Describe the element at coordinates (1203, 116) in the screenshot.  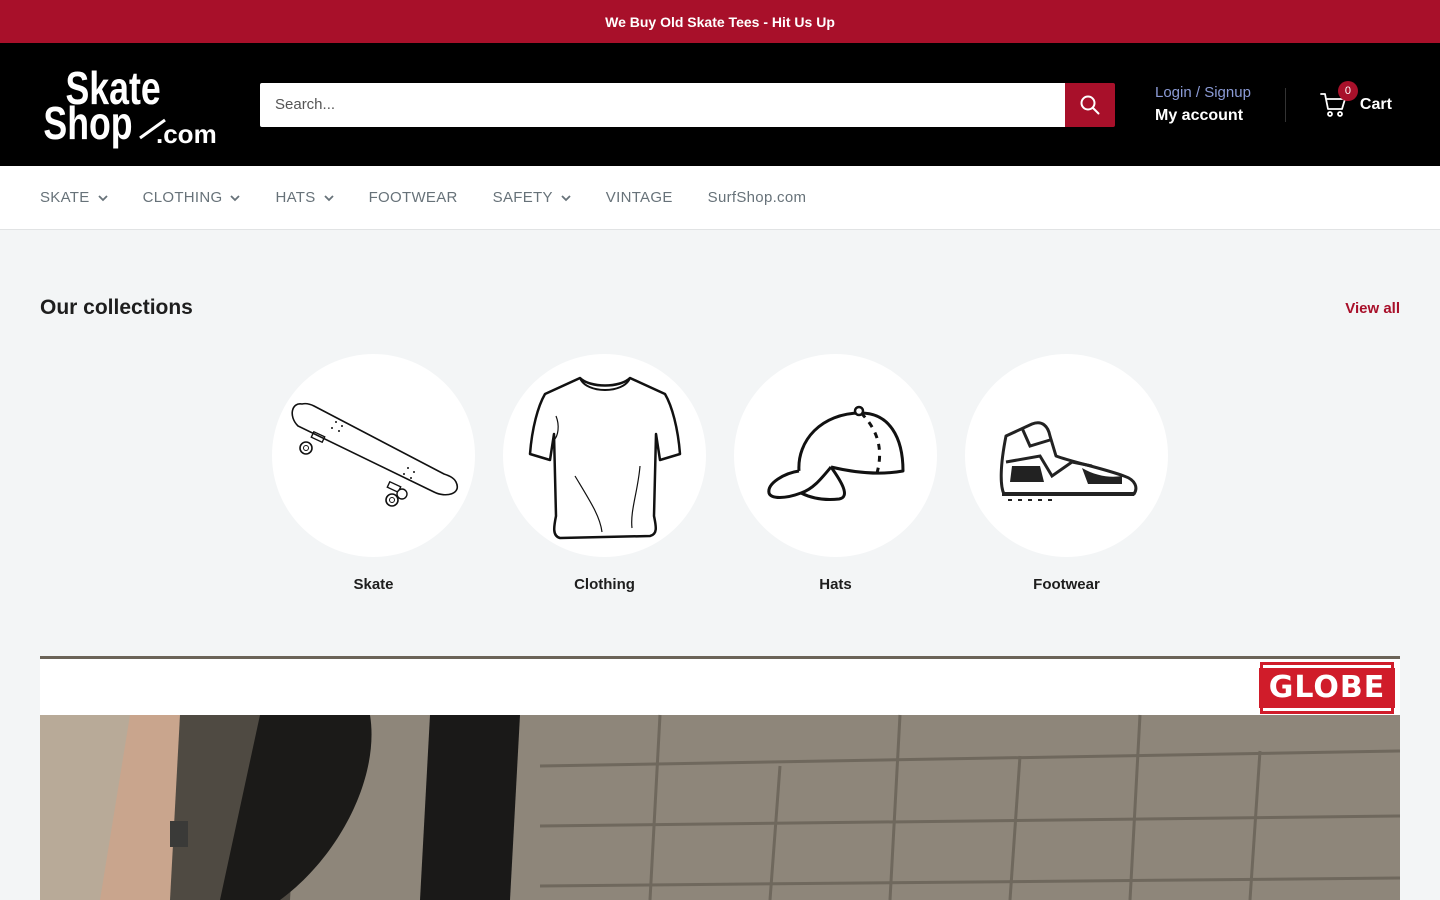
I see `my-account-link: My account` at that location.